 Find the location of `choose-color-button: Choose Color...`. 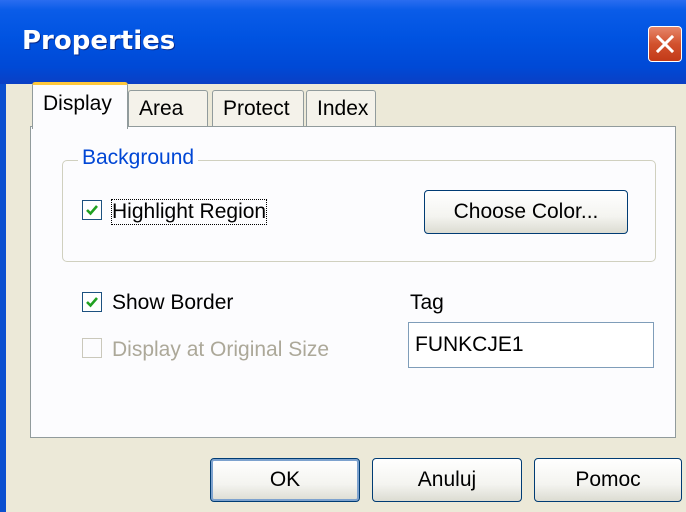

choose-color-button: Choose Color... is located at coordinates (526, 212).